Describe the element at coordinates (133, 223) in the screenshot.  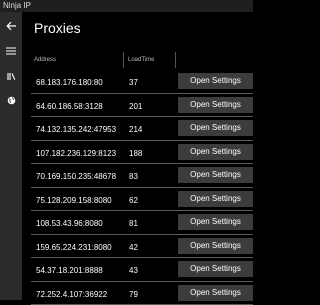
I see `loadtime-cell: 81` at that location.